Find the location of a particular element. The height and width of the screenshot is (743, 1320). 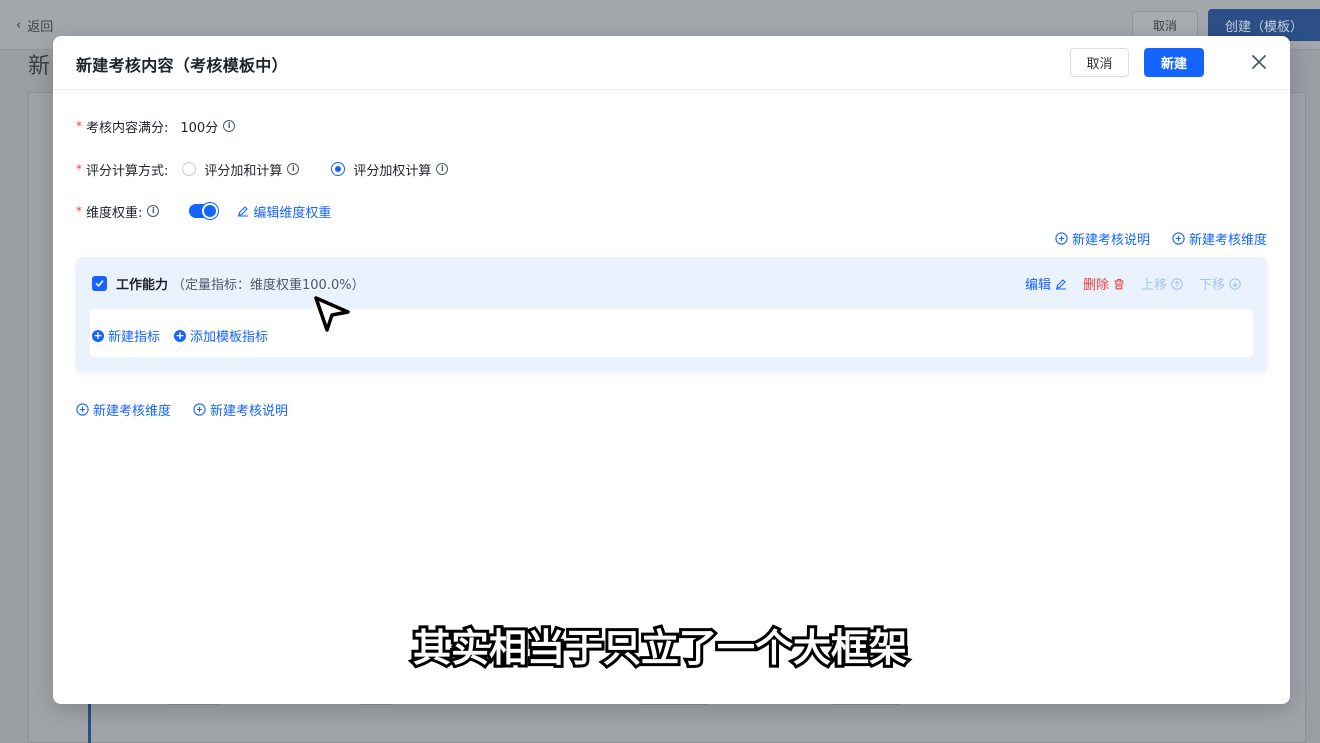

video-subtitle: 其实相当于只立了一个大框架 is located at coordinates (660, 648).